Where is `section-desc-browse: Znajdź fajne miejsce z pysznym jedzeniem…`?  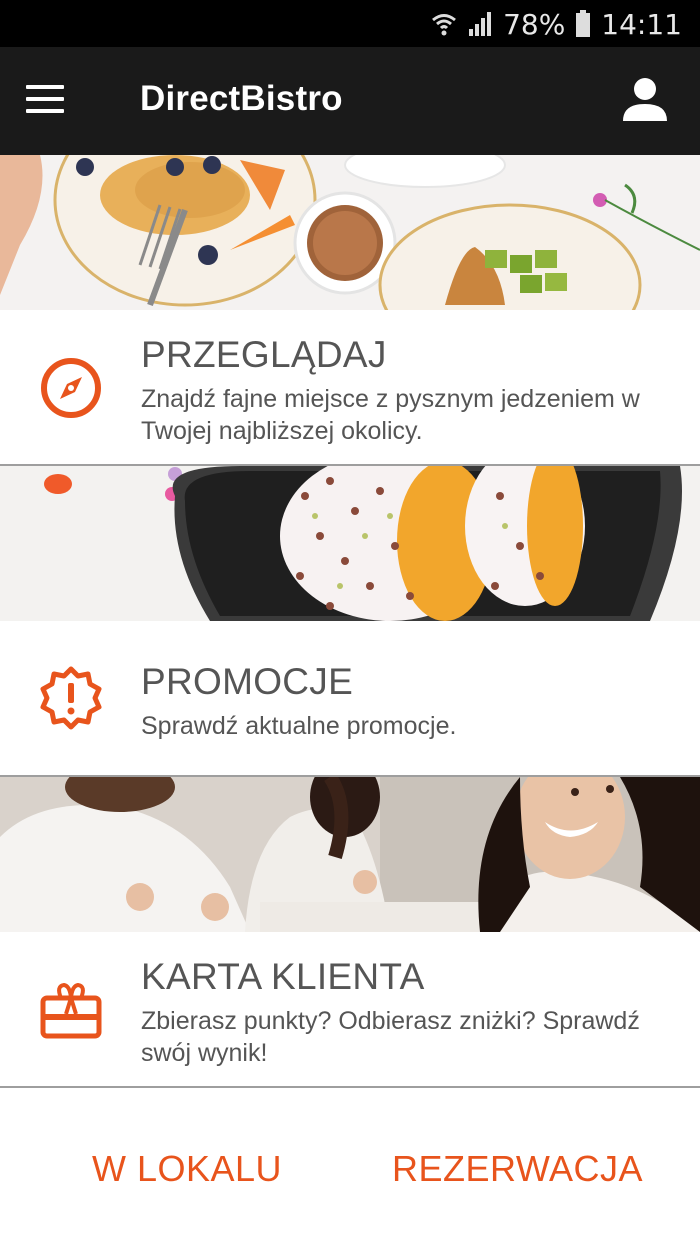
section-desc-browse: Znajdź fajne miejsce z pysznym jedzeniem… is located at coordinates (390, 415).